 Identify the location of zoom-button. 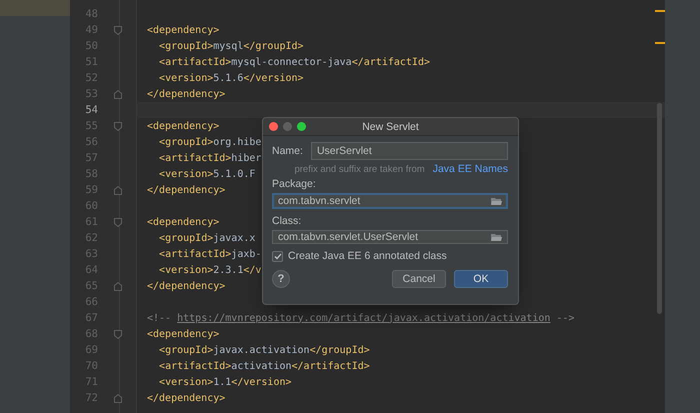
(301, 126).